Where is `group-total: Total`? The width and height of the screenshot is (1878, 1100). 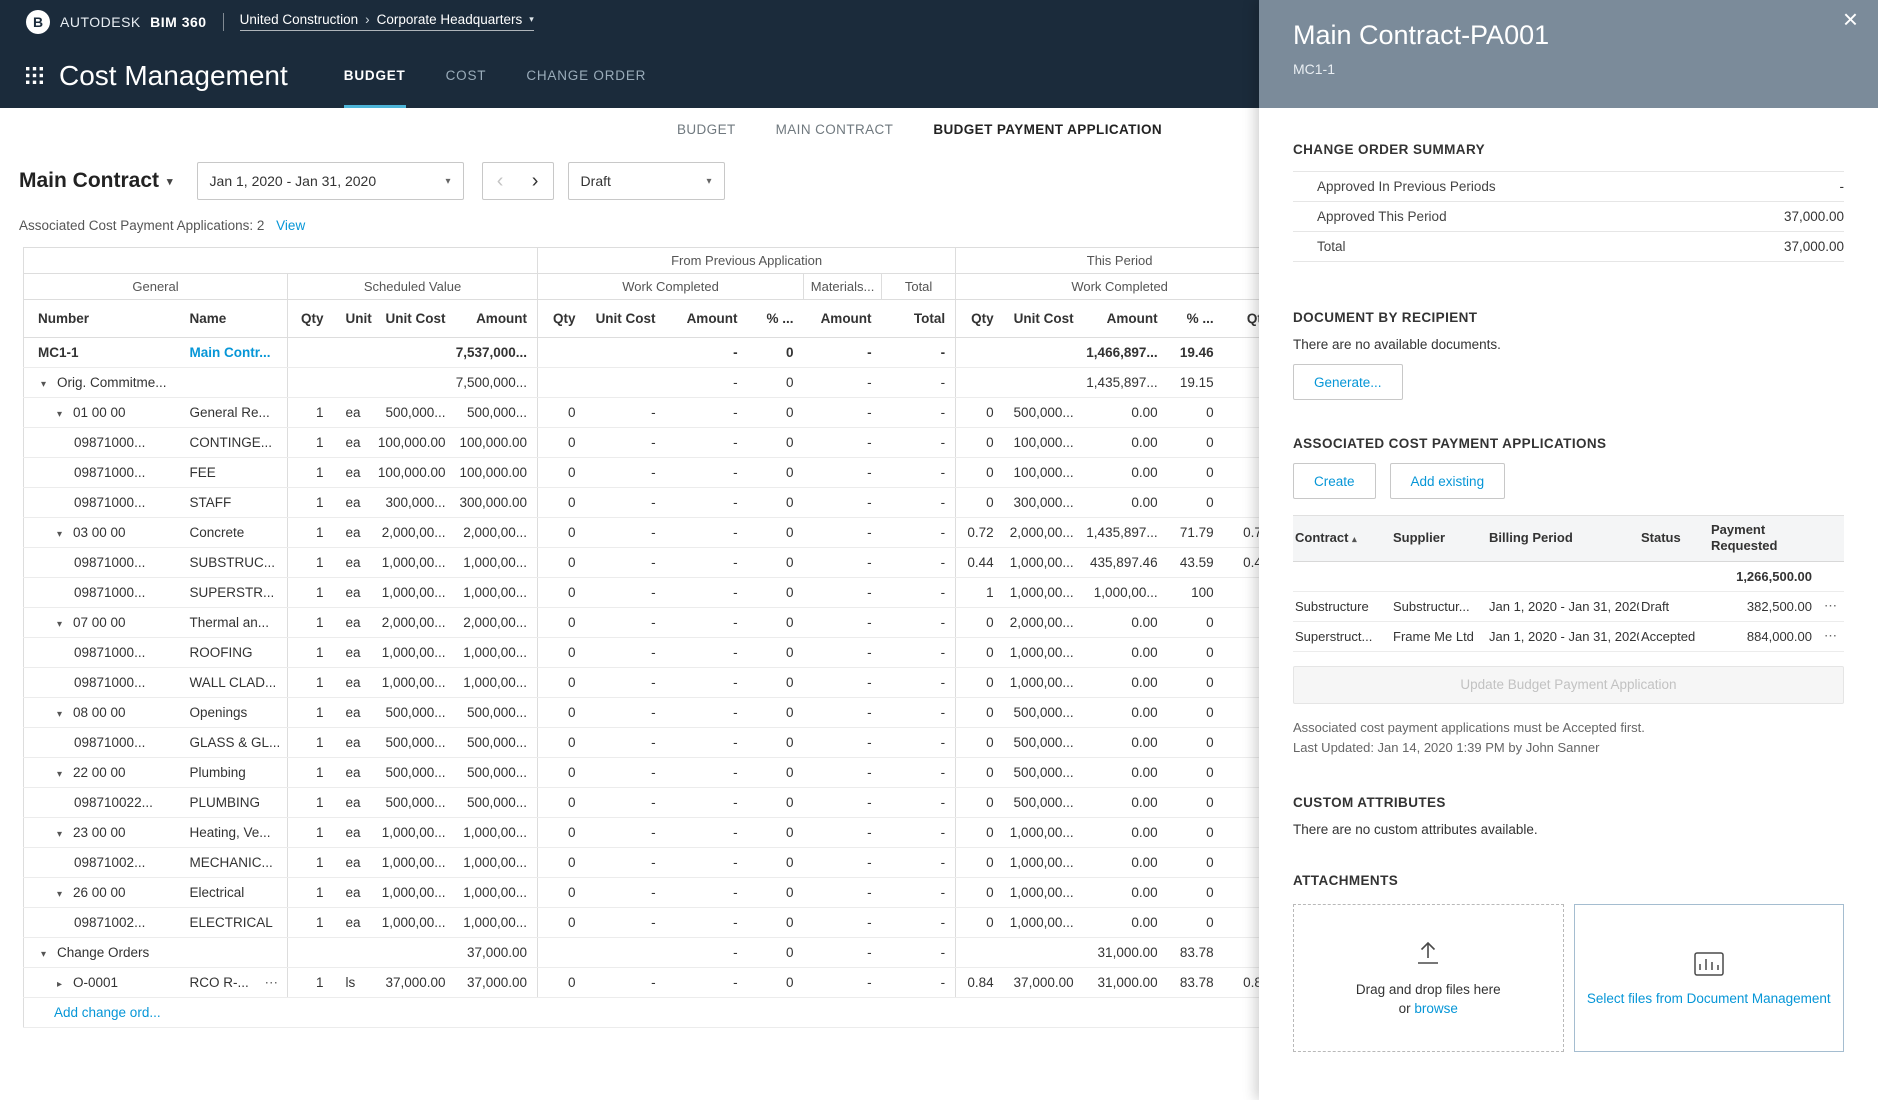
group-total: Total is located at coordinates (918, 286).